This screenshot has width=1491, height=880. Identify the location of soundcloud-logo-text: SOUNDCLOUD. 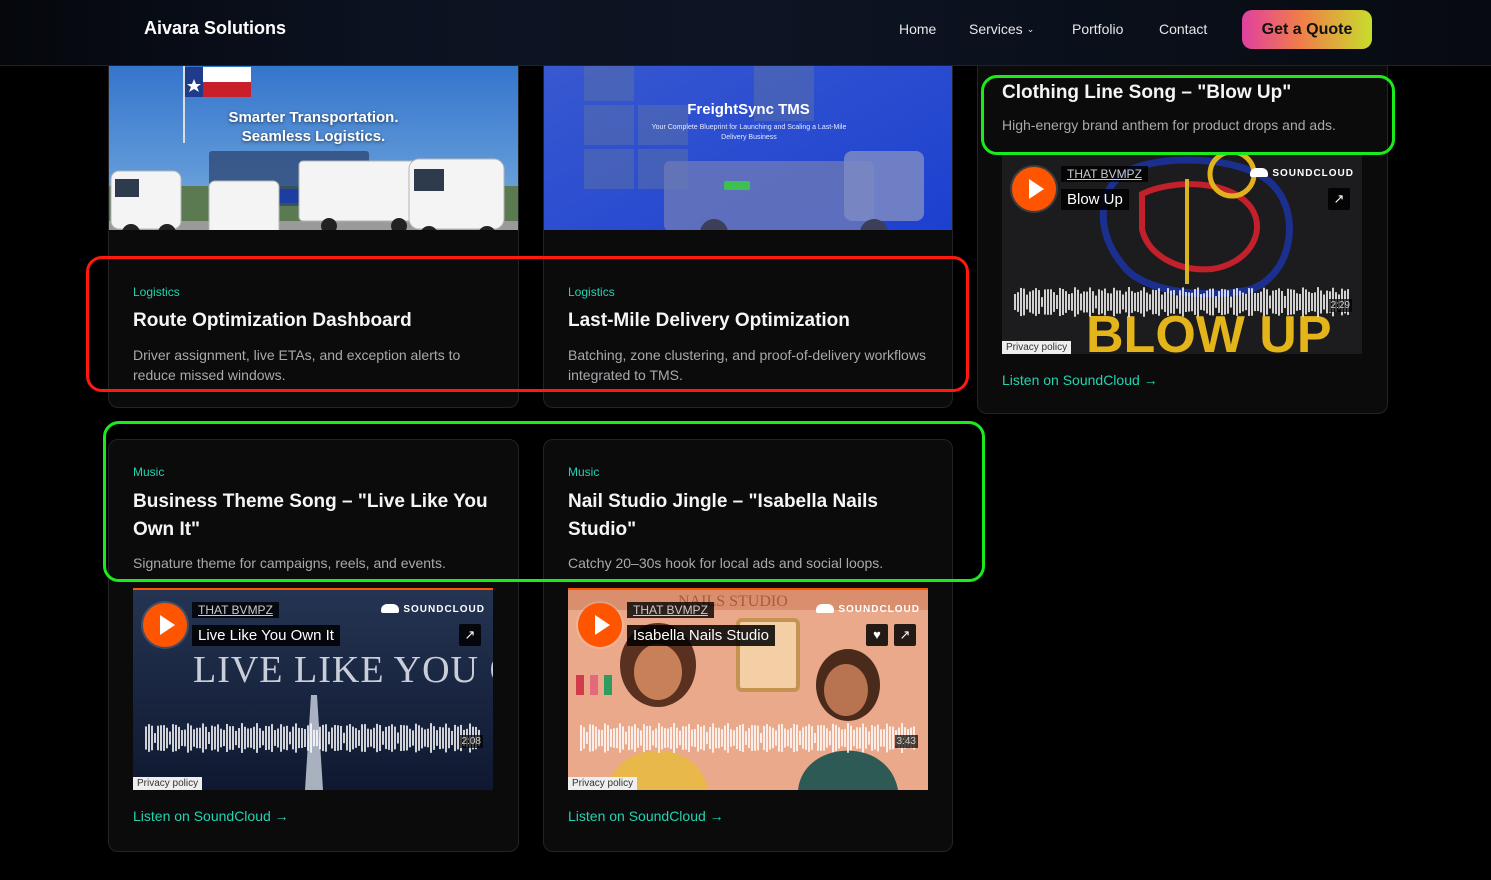
(1313, 173).